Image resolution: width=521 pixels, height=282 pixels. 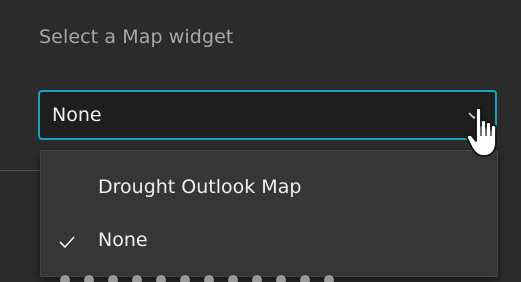 What do you see at coordinates (200, 187) in the screenshot?
I see `option-label: Drought Outlook Map` at bounding box center [200, 187].